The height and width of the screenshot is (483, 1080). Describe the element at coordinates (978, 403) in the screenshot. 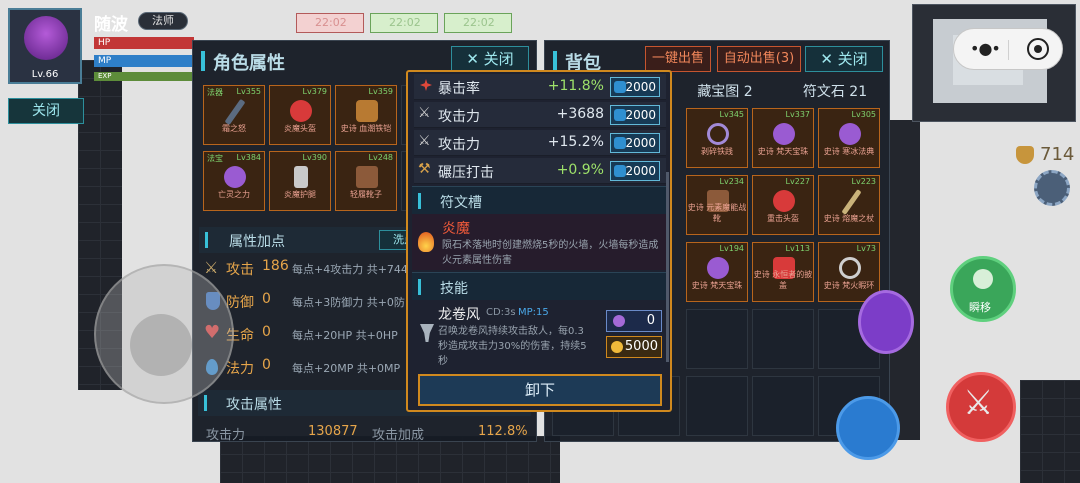

I see `attack-swords-icon: ⚔` at that location.